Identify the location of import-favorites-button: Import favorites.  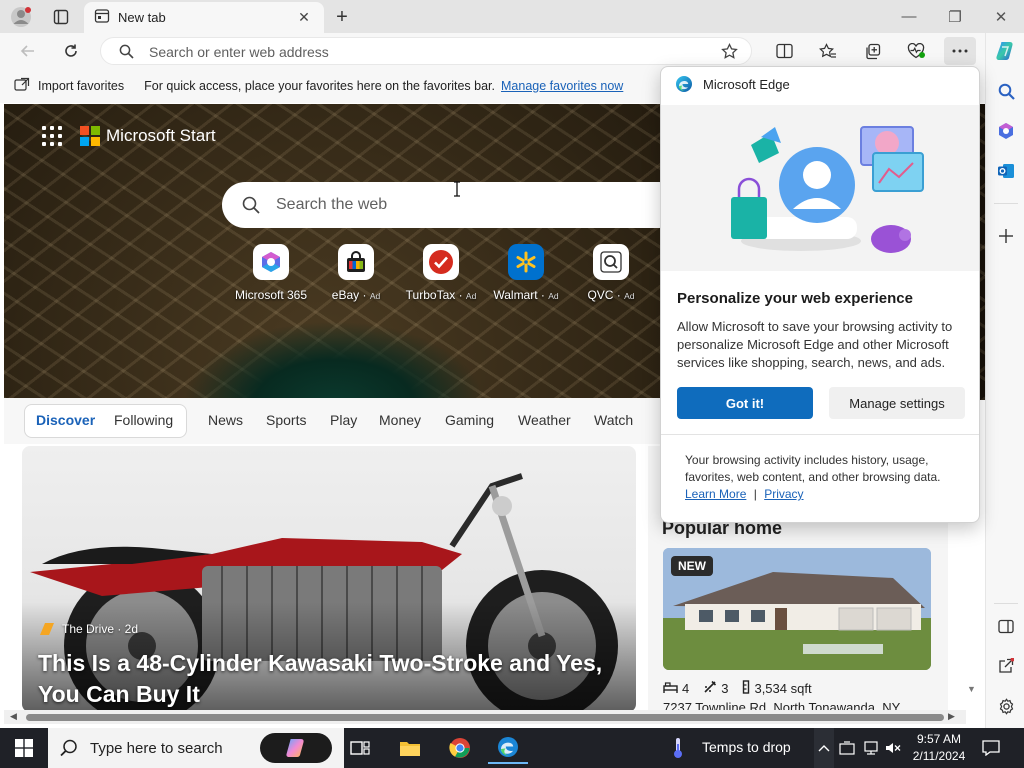
(81, 86).